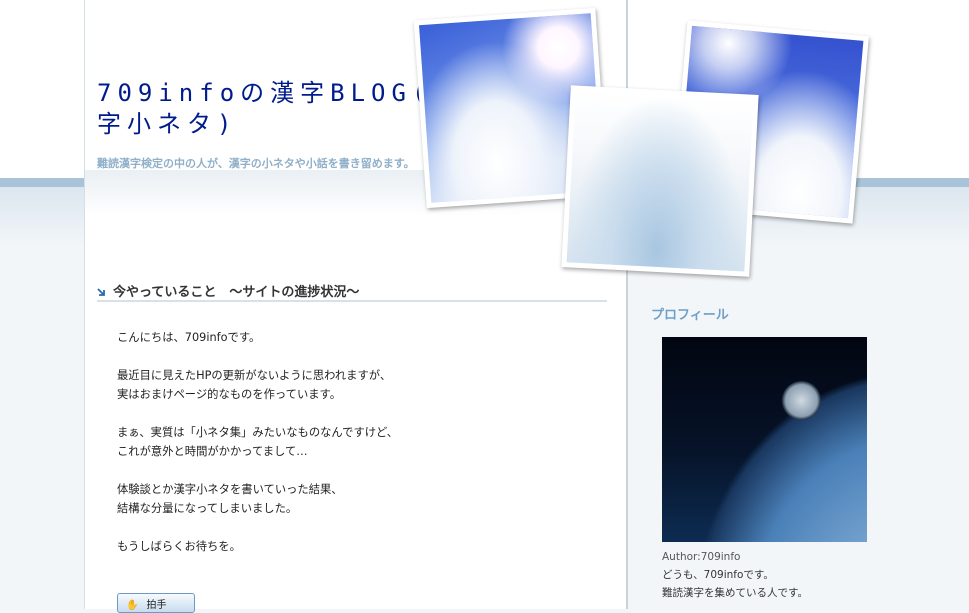 Image resolution: width=969 pixels, height=613 pixels. What do you see at coordinates (718, 575) in the screenshot?
I see `profile-bio-line: どうも、709infoです。` at bounding box center [718, 575].